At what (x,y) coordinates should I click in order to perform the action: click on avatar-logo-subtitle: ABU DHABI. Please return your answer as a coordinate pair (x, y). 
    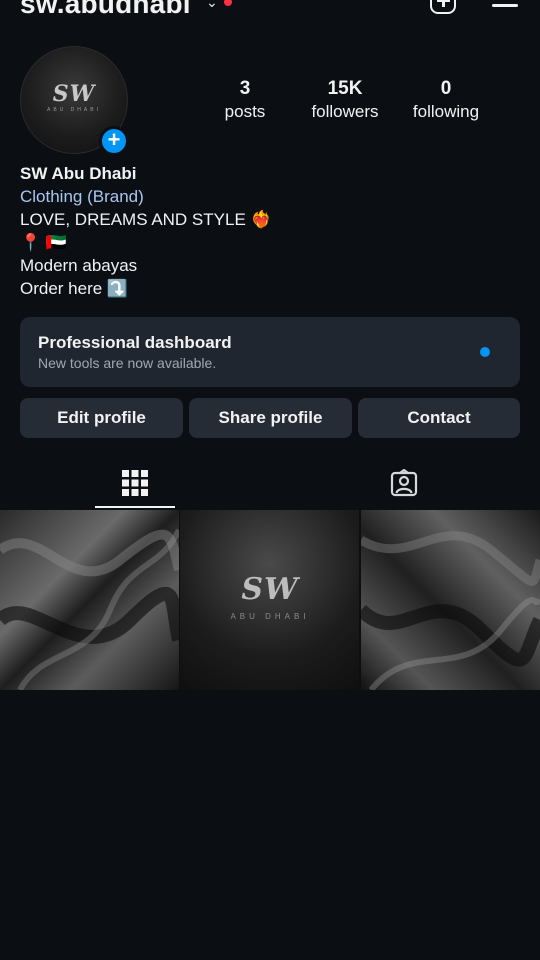
    Looking at the image, I should click on (74, 110).